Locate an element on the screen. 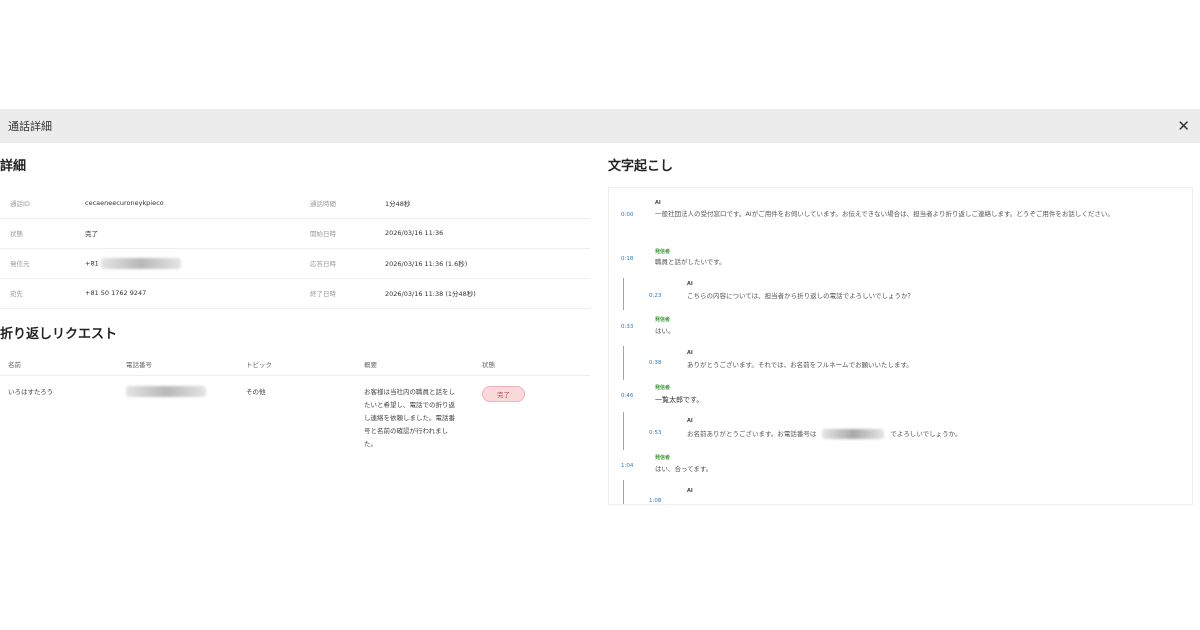  utterance-part: お名前ありがとうございます。お電話番号は is located at coordinates (752, 434).